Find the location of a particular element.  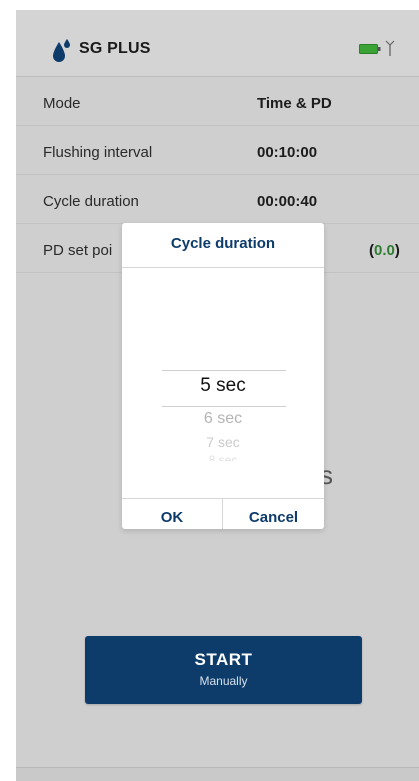

setting-value: 00:00:40 is located at coordinates (287, 201).